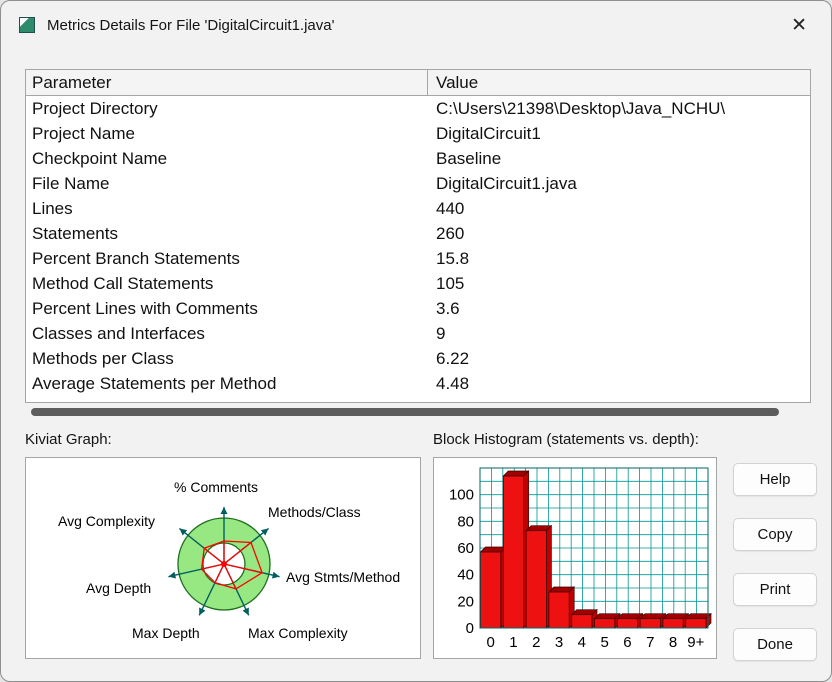 This screenshot has height=682, width=832. What do you see at coordinates (119, 588) in the screenshot?
I see `kiviat-label-avg-depth: Avg Depth` at bounding box center [119, 588].